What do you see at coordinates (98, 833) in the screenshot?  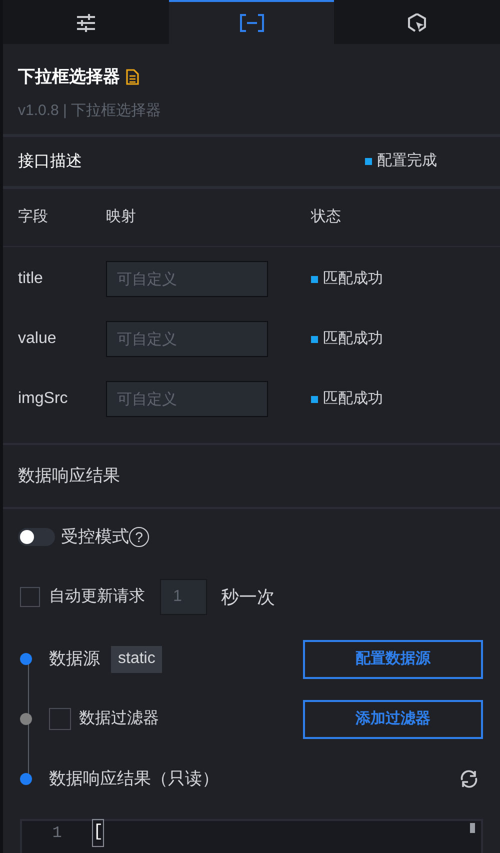 I see `code-text: [` at bounding box center [98, 833].